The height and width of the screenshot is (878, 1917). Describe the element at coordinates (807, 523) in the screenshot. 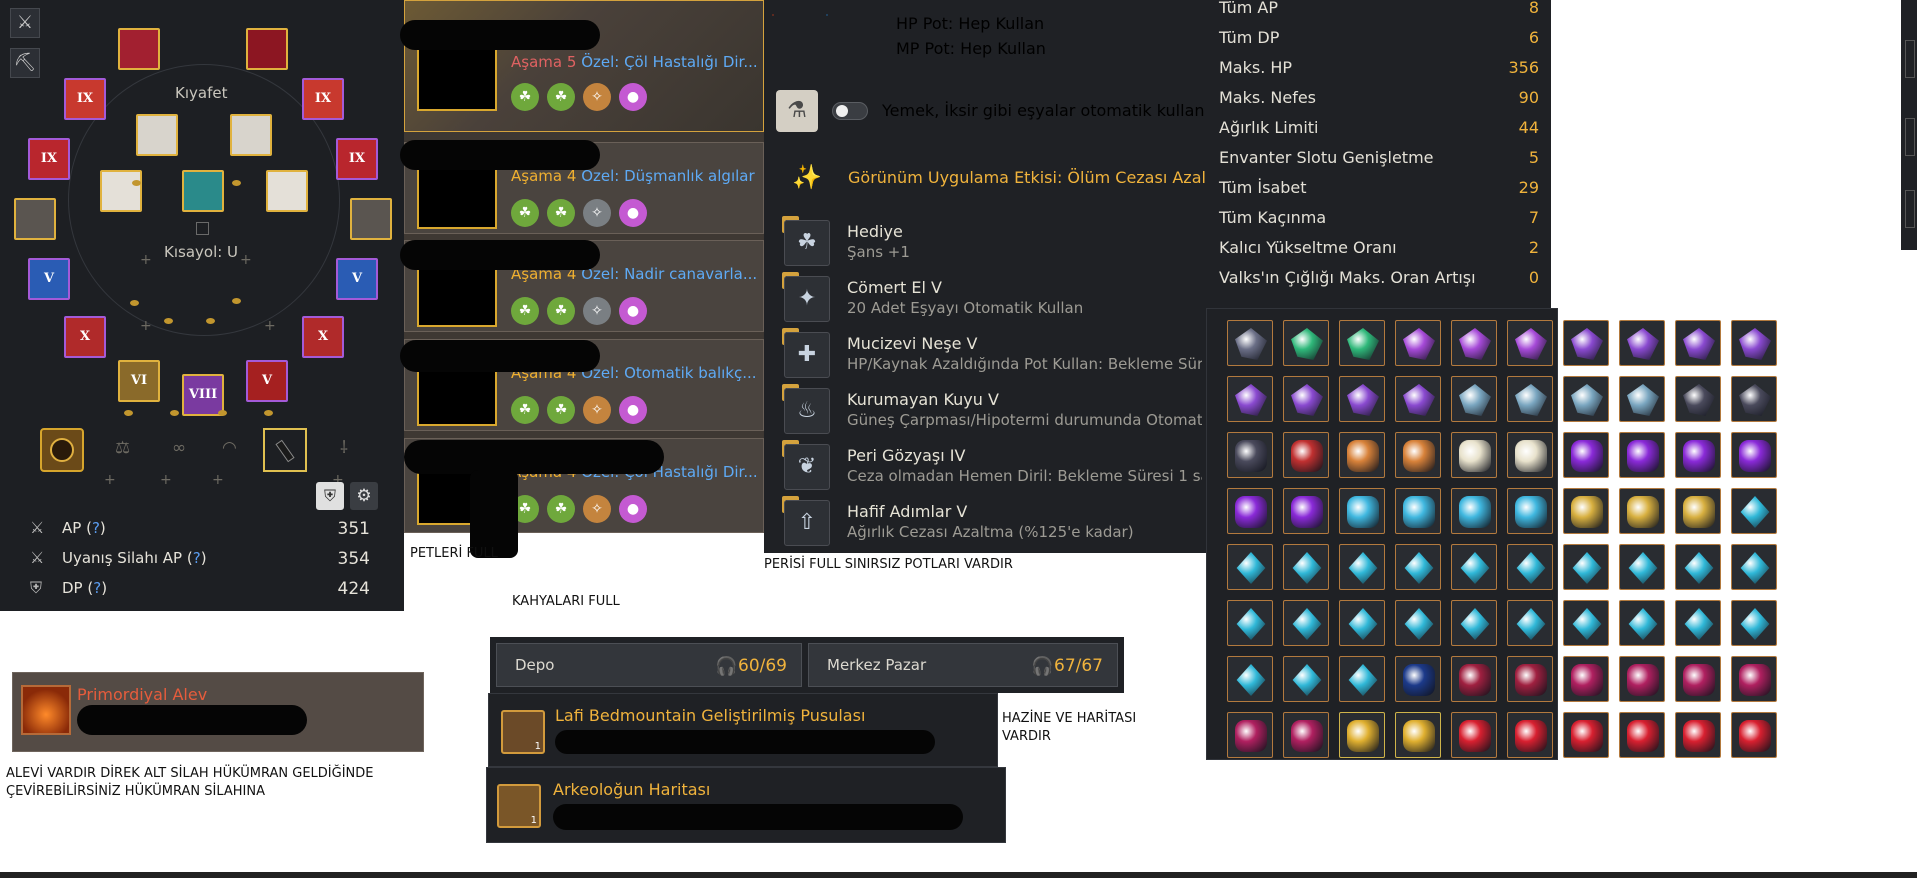

I see `fairy-skill-icon: ⇧` at that location.